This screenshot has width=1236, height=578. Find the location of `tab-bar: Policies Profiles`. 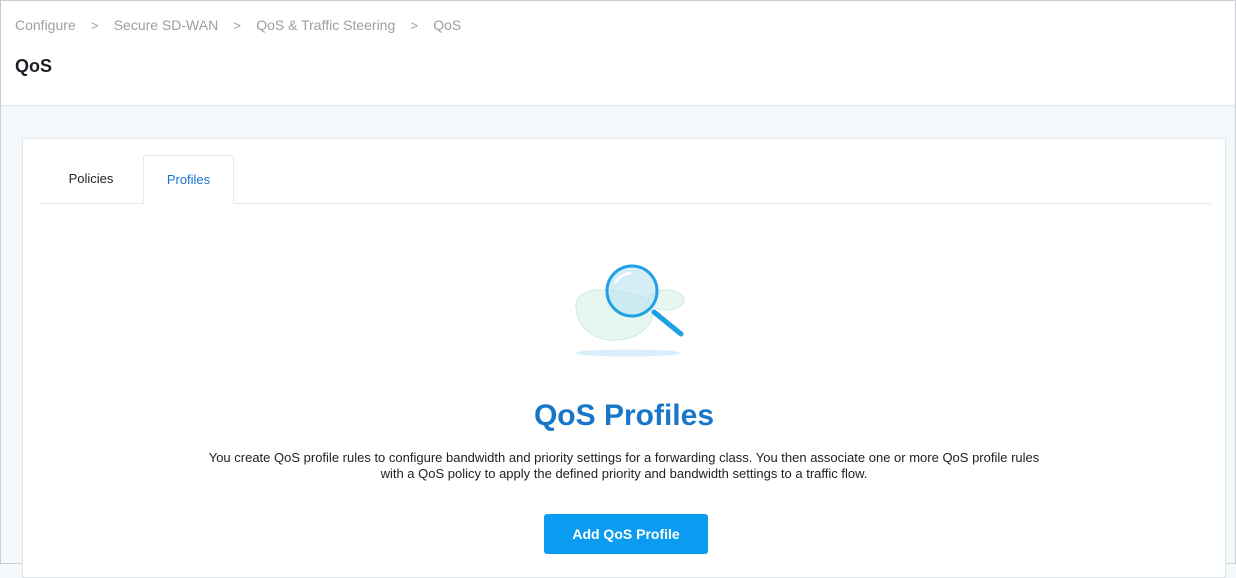

tab-bar: Policies Profiles is located at coordinates (625, 179).